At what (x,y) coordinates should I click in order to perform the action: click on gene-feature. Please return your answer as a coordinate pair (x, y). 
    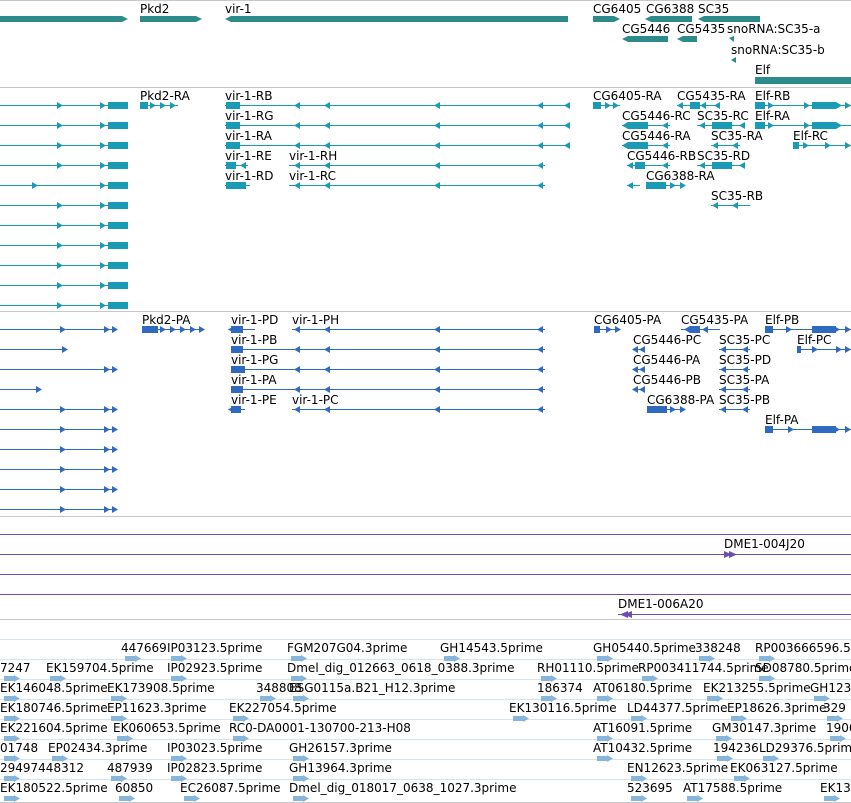
    Looking at the image, I should click on (64, 19).